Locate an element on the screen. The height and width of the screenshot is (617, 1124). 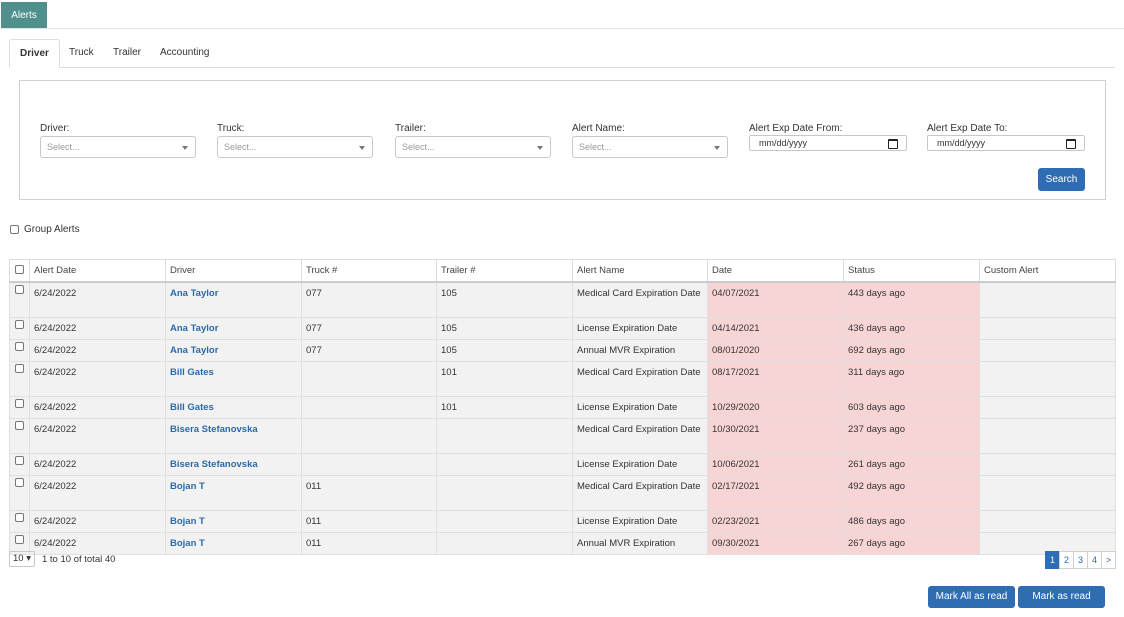
trailer-cell: 101 is located at coordinates (504, 407).